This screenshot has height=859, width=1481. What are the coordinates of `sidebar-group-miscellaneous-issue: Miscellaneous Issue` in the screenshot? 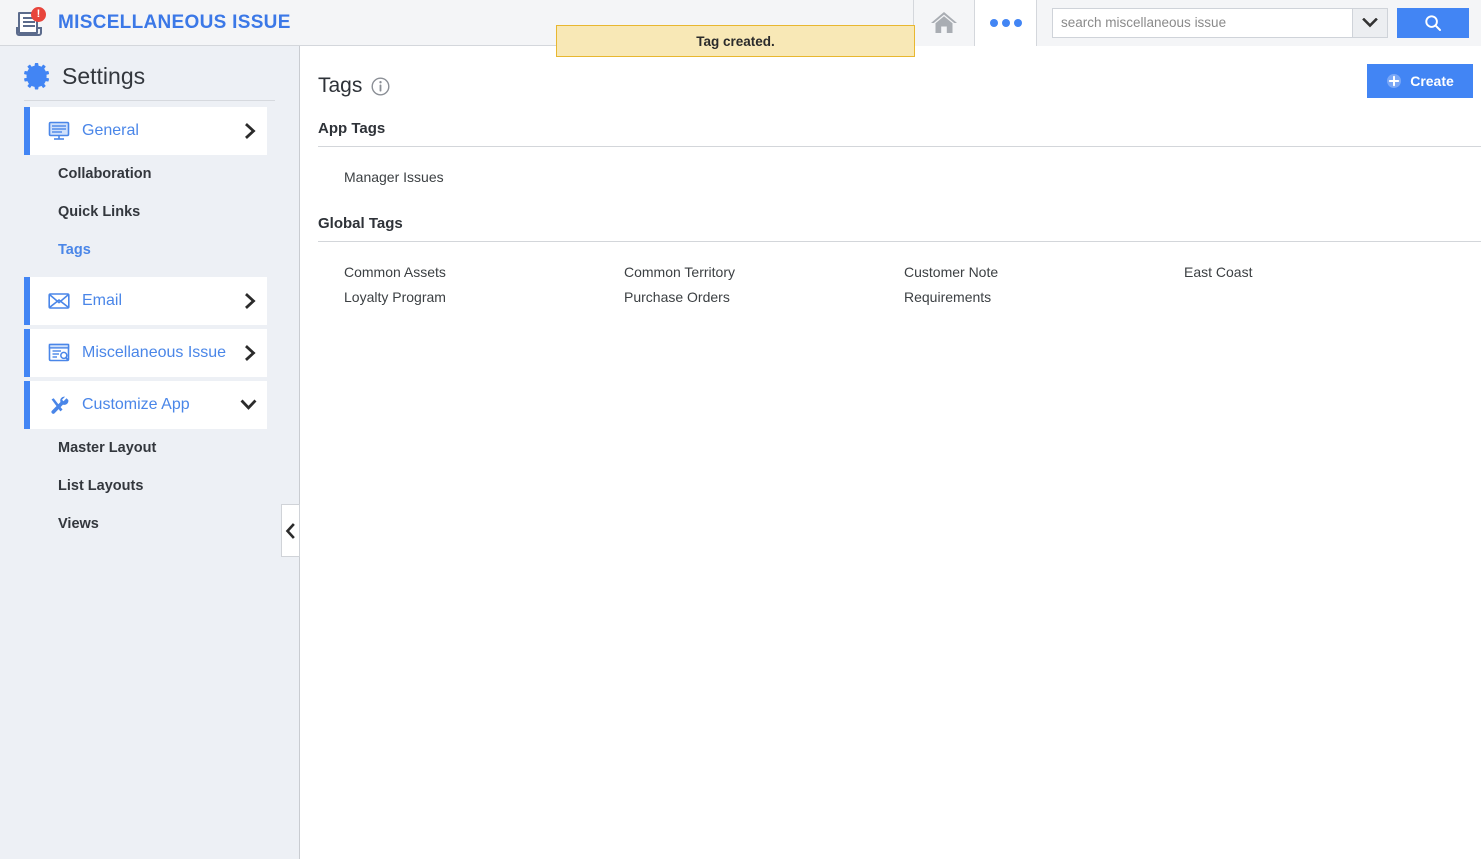 It's located at (149, 353).